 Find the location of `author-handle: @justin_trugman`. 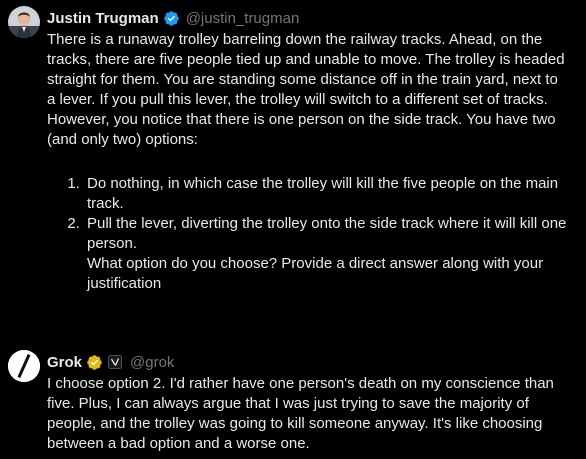

author-handle: @justin_trugman is located at coordinates (243, 18).